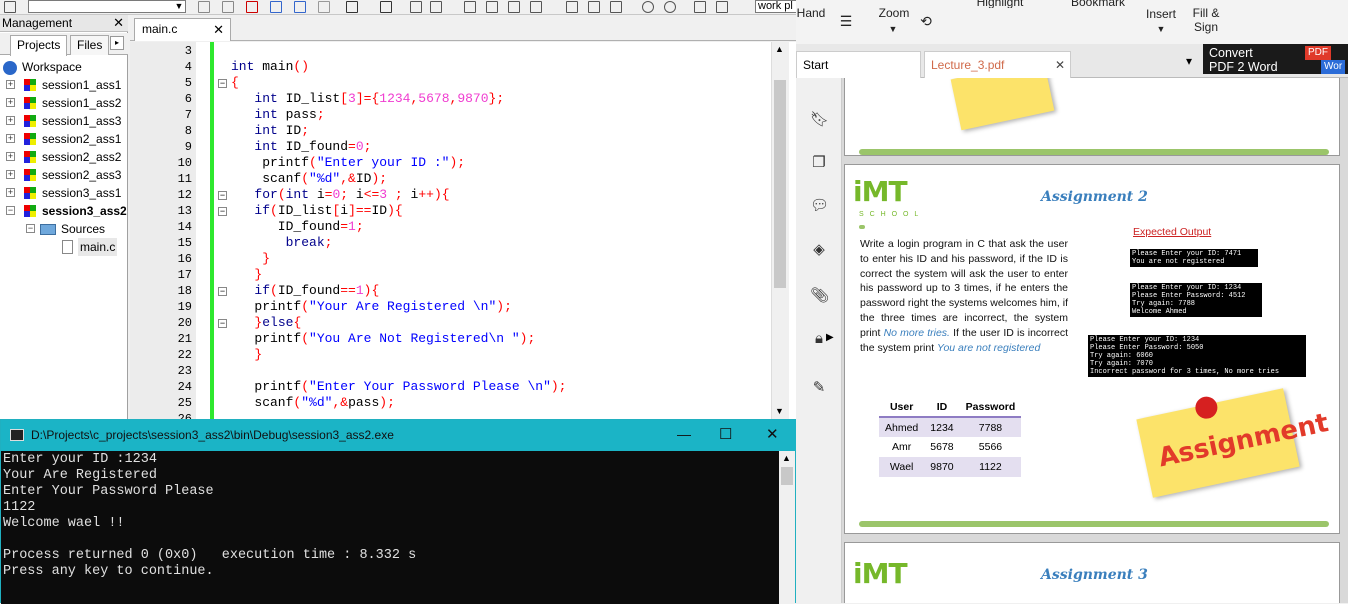  I want to click on zoom-button: Zoom, so click(894, 13).